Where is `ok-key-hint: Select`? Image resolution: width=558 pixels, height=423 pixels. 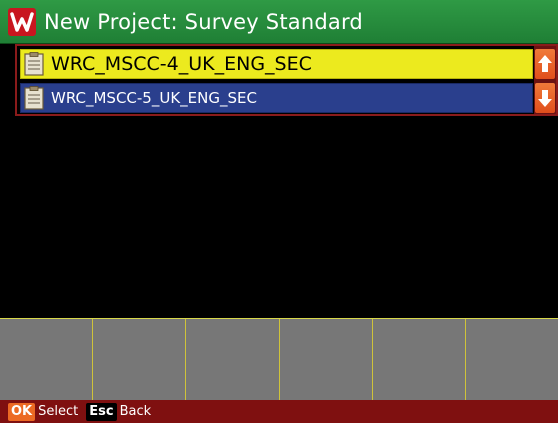
ok-key-hint: Select is located at coordinates (58, 411).